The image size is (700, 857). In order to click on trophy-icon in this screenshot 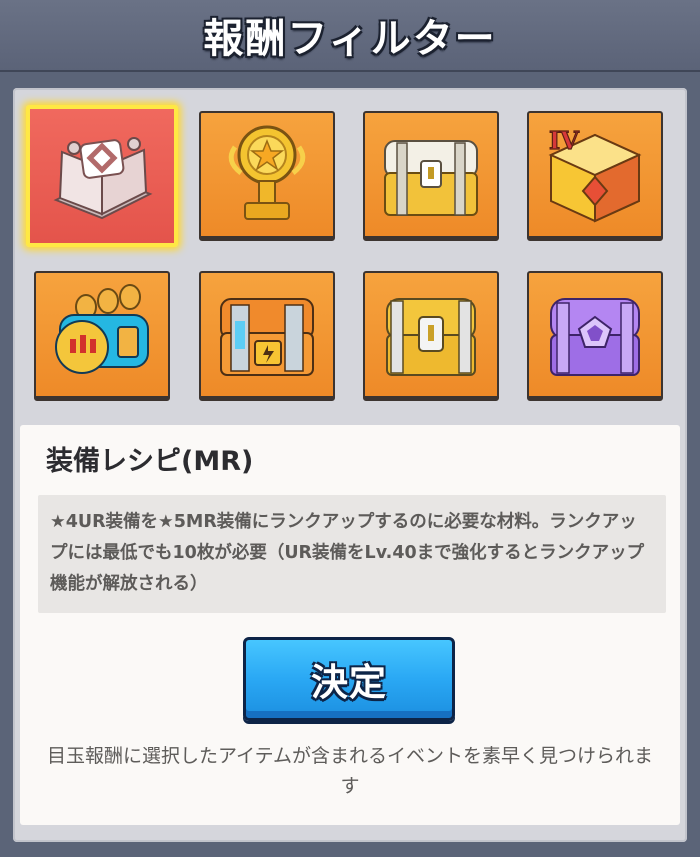, I will do `click(267, 172)`.